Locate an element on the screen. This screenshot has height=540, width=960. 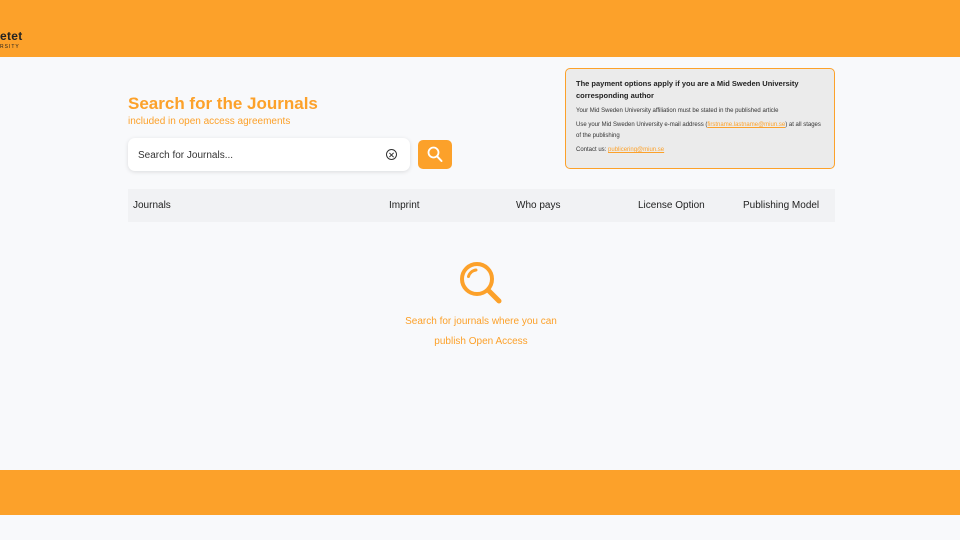
column-header-journals: Journals is located at coordinates (152, 205).